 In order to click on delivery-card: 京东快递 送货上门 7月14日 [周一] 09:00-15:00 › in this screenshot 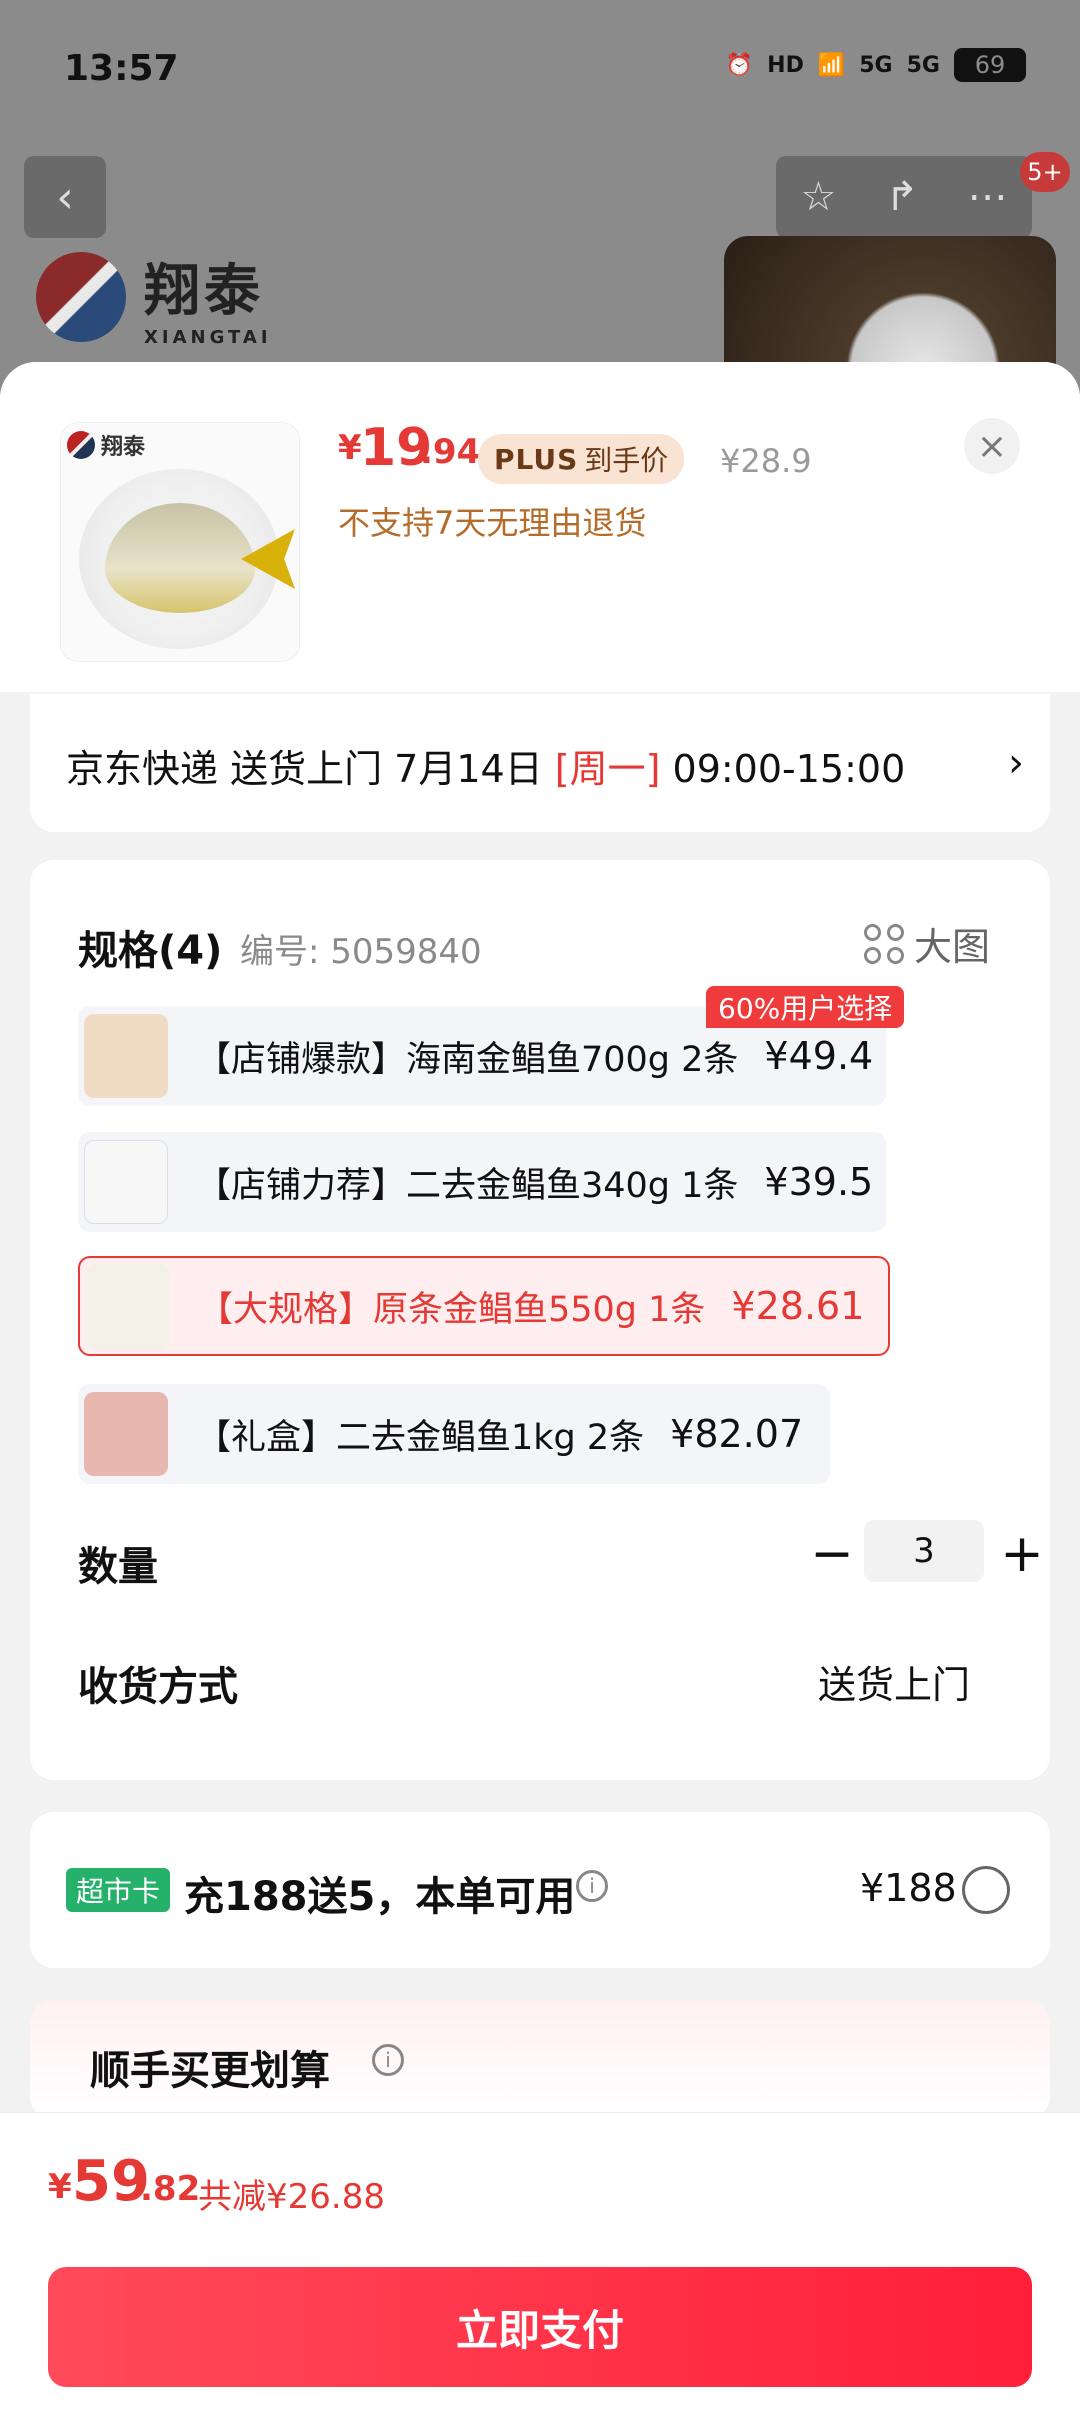, I will do `click(540, 763)`.